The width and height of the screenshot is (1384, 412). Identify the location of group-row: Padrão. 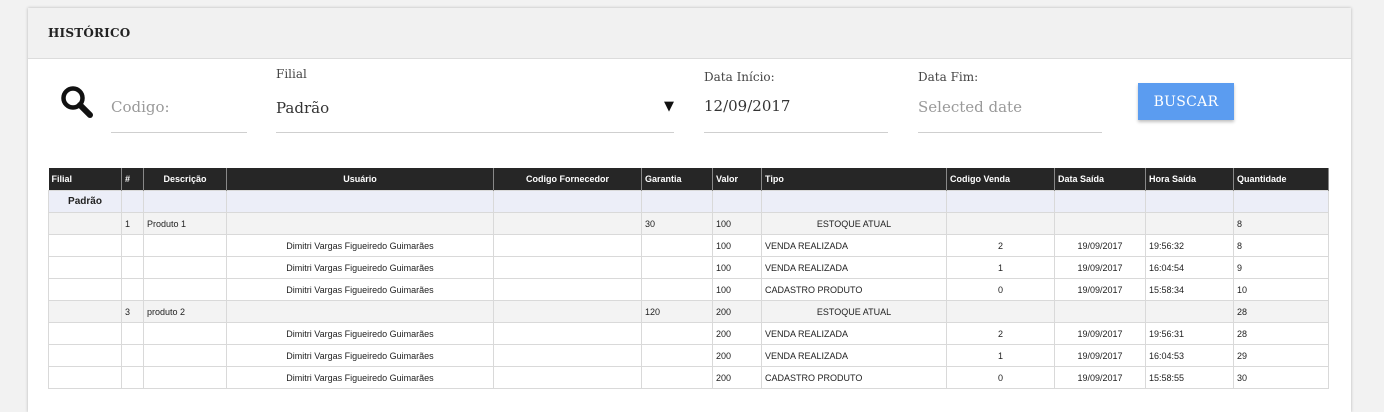
(688, 201).